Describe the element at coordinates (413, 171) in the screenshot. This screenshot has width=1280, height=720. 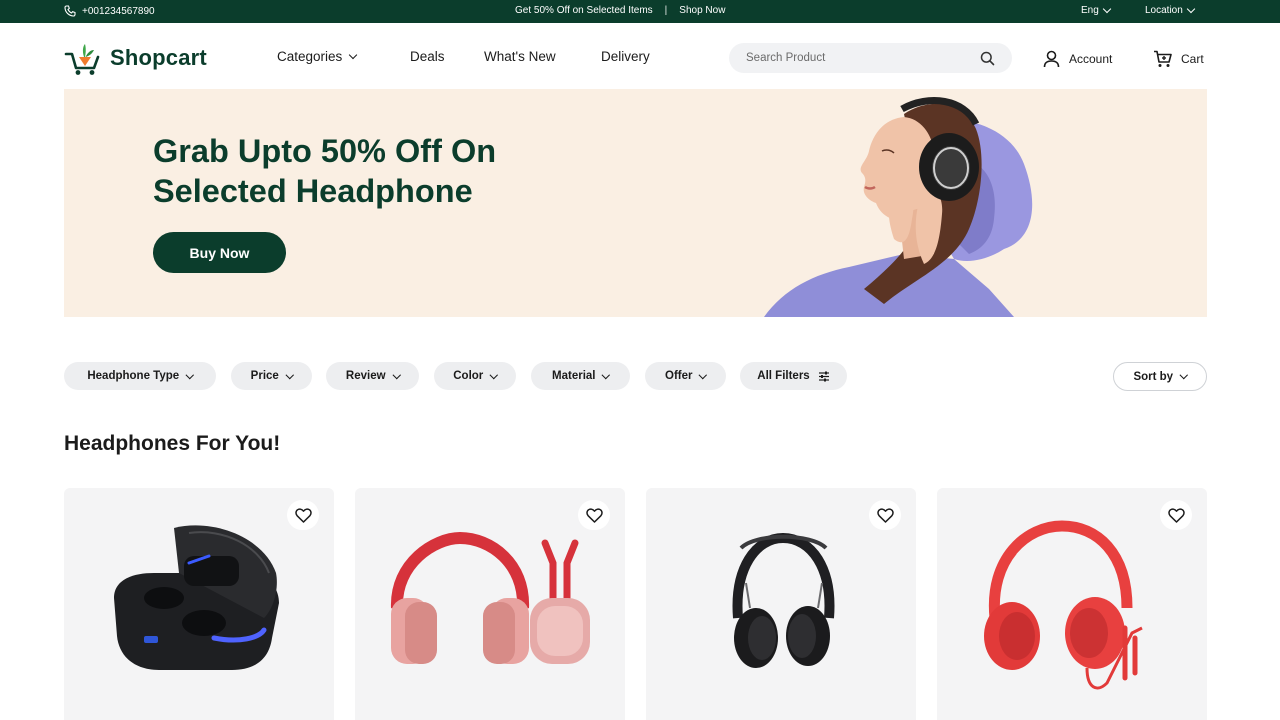
I see `hero-headline: Grab Upto 50% Off On Selected Headphone` at that location.